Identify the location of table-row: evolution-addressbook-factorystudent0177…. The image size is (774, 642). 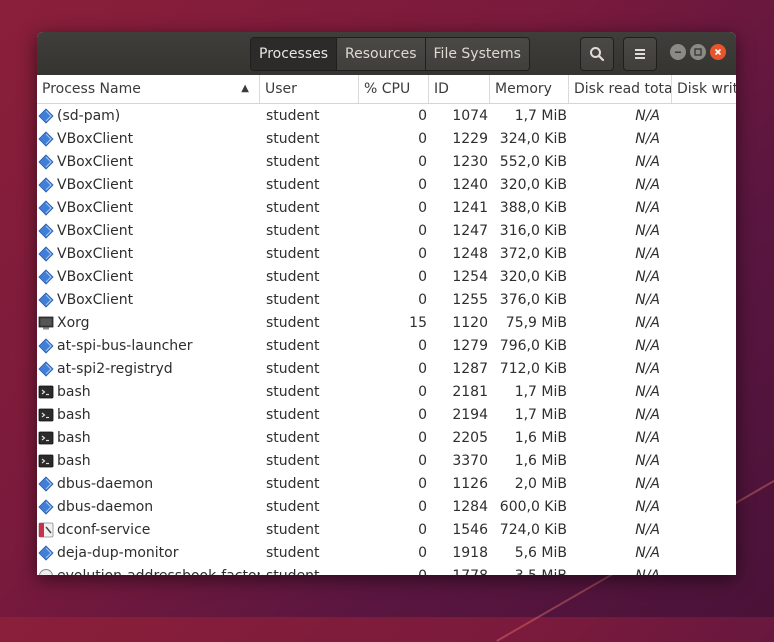
(386, 569).